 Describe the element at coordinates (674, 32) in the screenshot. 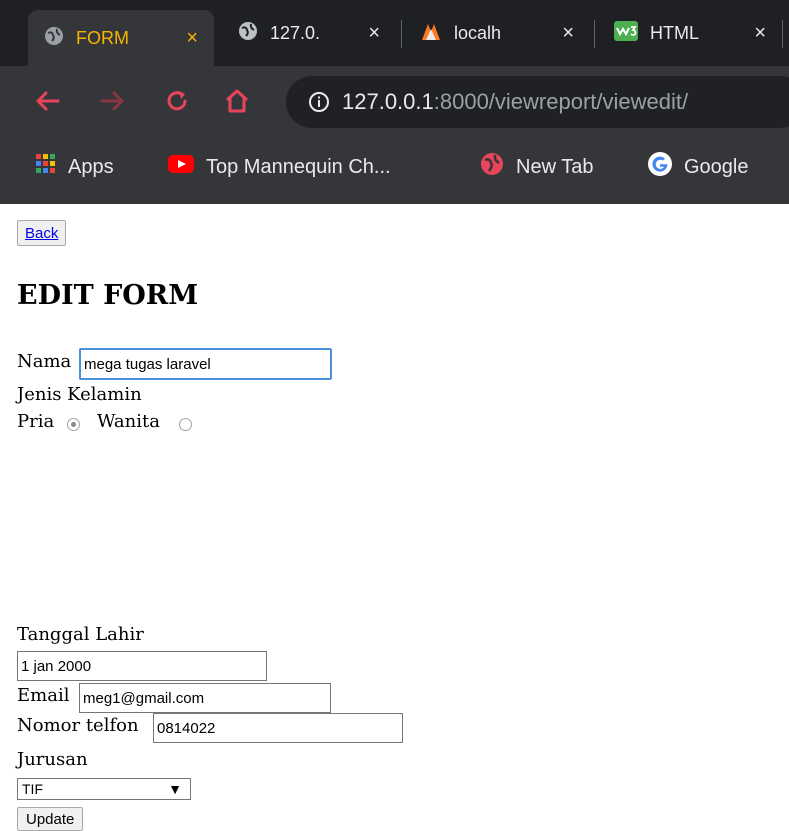

I see `tab-title: HTML` at that location.